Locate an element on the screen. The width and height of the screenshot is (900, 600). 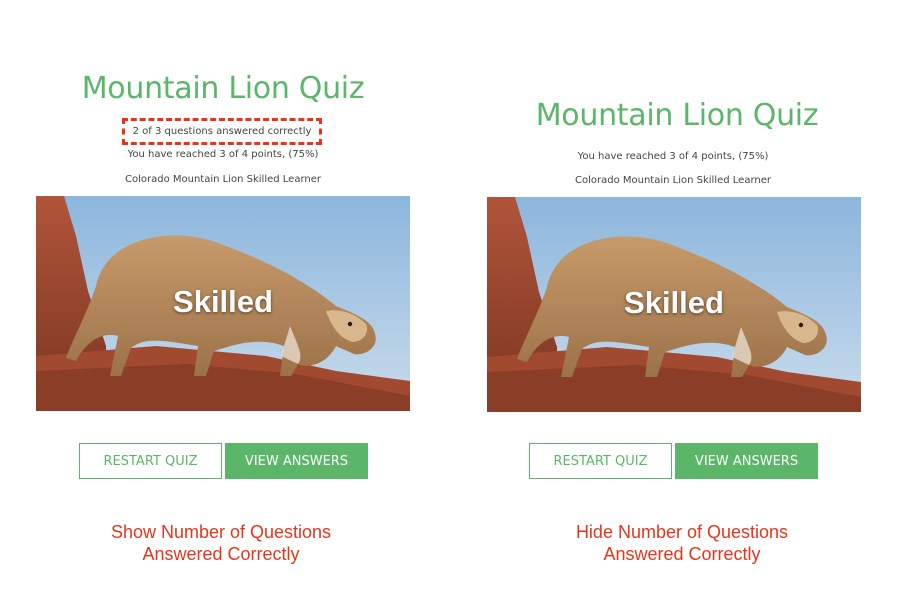
caption-line-1: Hide Number of Questions is located at coordinates (682, 532).